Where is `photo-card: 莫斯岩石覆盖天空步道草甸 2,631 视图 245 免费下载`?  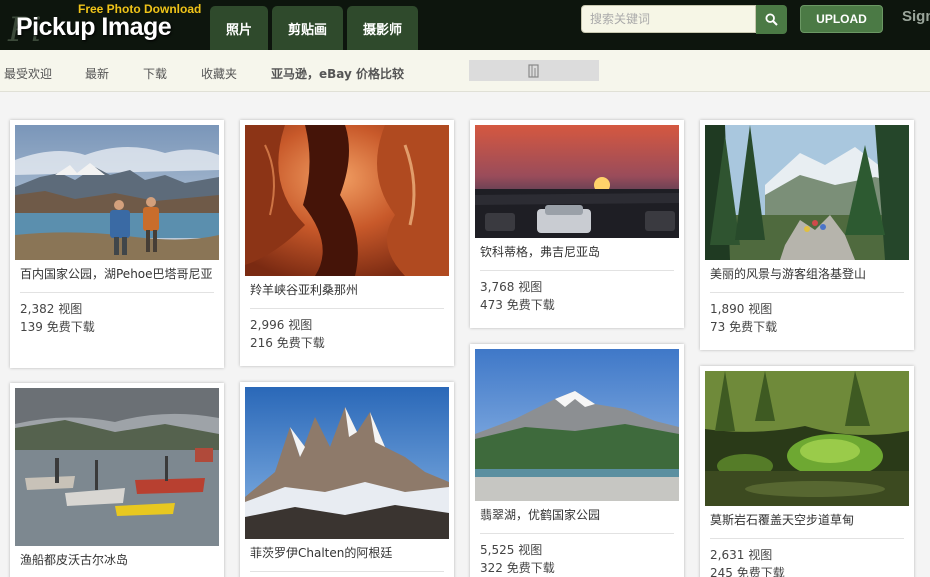
photo-card: 莫斯岩石覆盖天空步道草甸 2,631 视图 245 免费下载 is located at coordinates (807, 471).